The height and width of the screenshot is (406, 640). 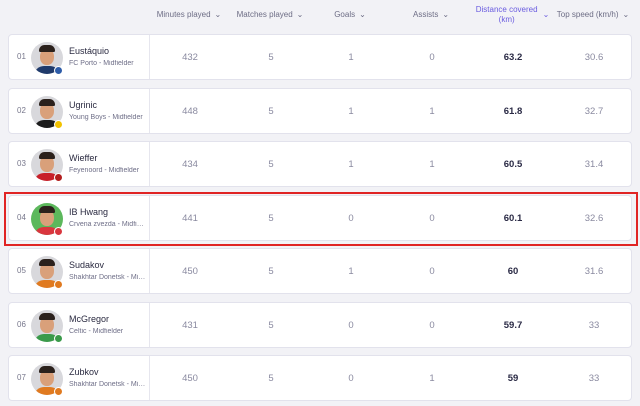 What do you see at coordinates (106, 117) in the screenshot?
I see `player-team: Young Boys - Midfielder` at bounding box center [106, 117].